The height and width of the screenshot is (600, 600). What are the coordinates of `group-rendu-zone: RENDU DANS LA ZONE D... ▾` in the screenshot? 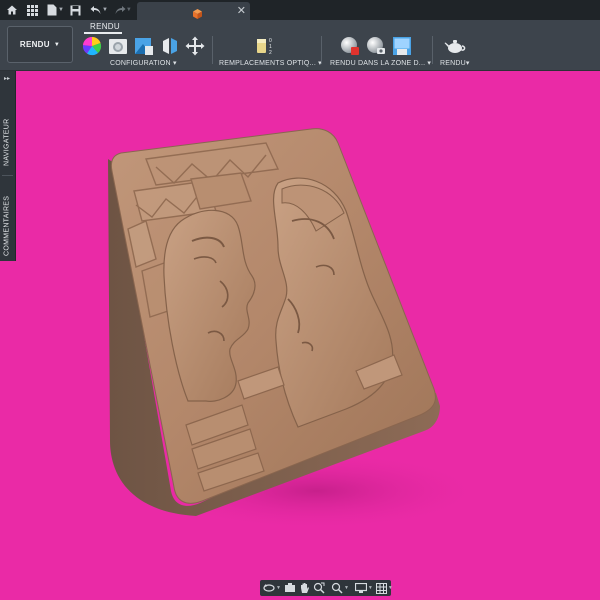 It's located at (380, 63).